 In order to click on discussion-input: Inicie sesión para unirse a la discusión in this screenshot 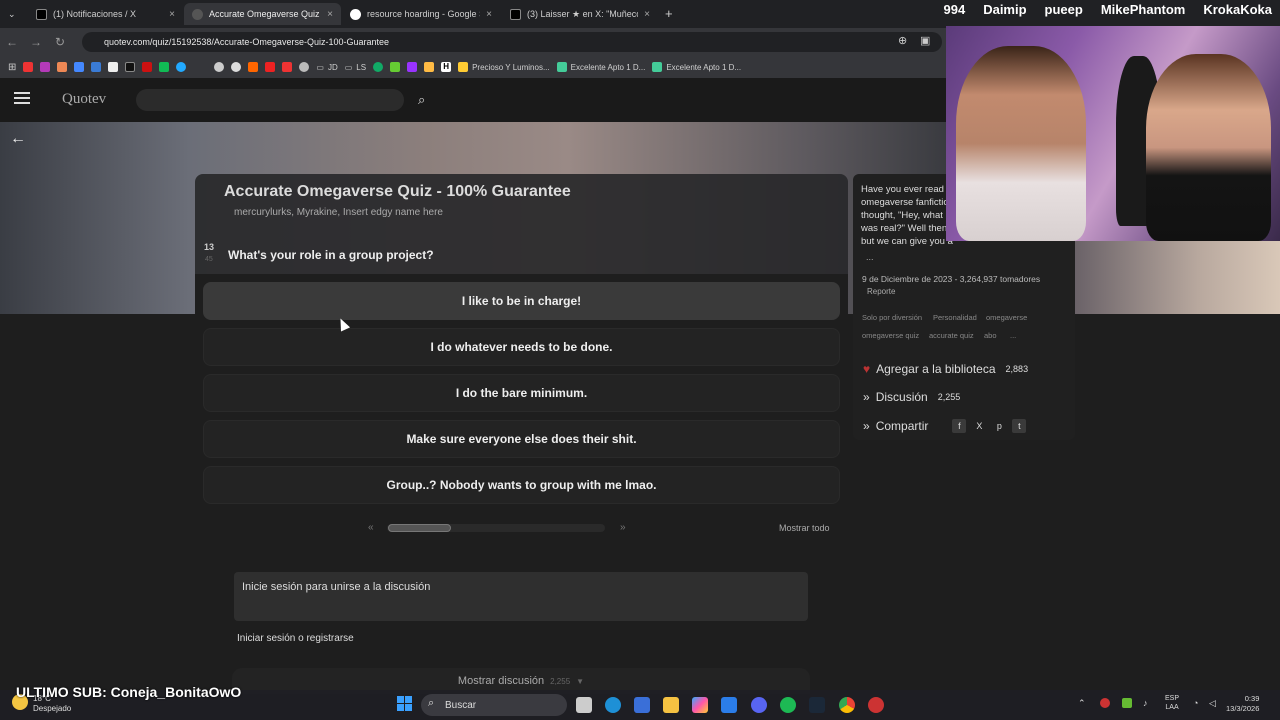, I will do `click(521, 596)`.